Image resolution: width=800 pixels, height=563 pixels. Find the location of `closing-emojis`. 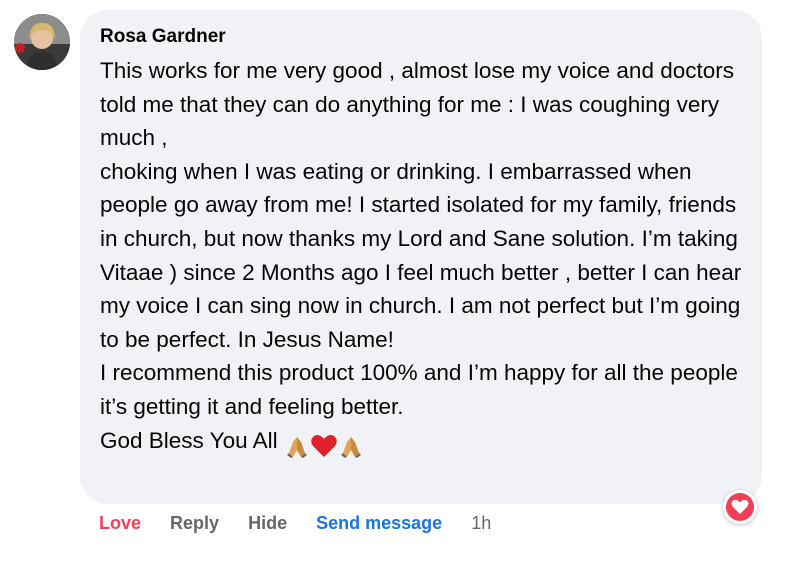

closing-emojis is located at coordinates (324, 445).